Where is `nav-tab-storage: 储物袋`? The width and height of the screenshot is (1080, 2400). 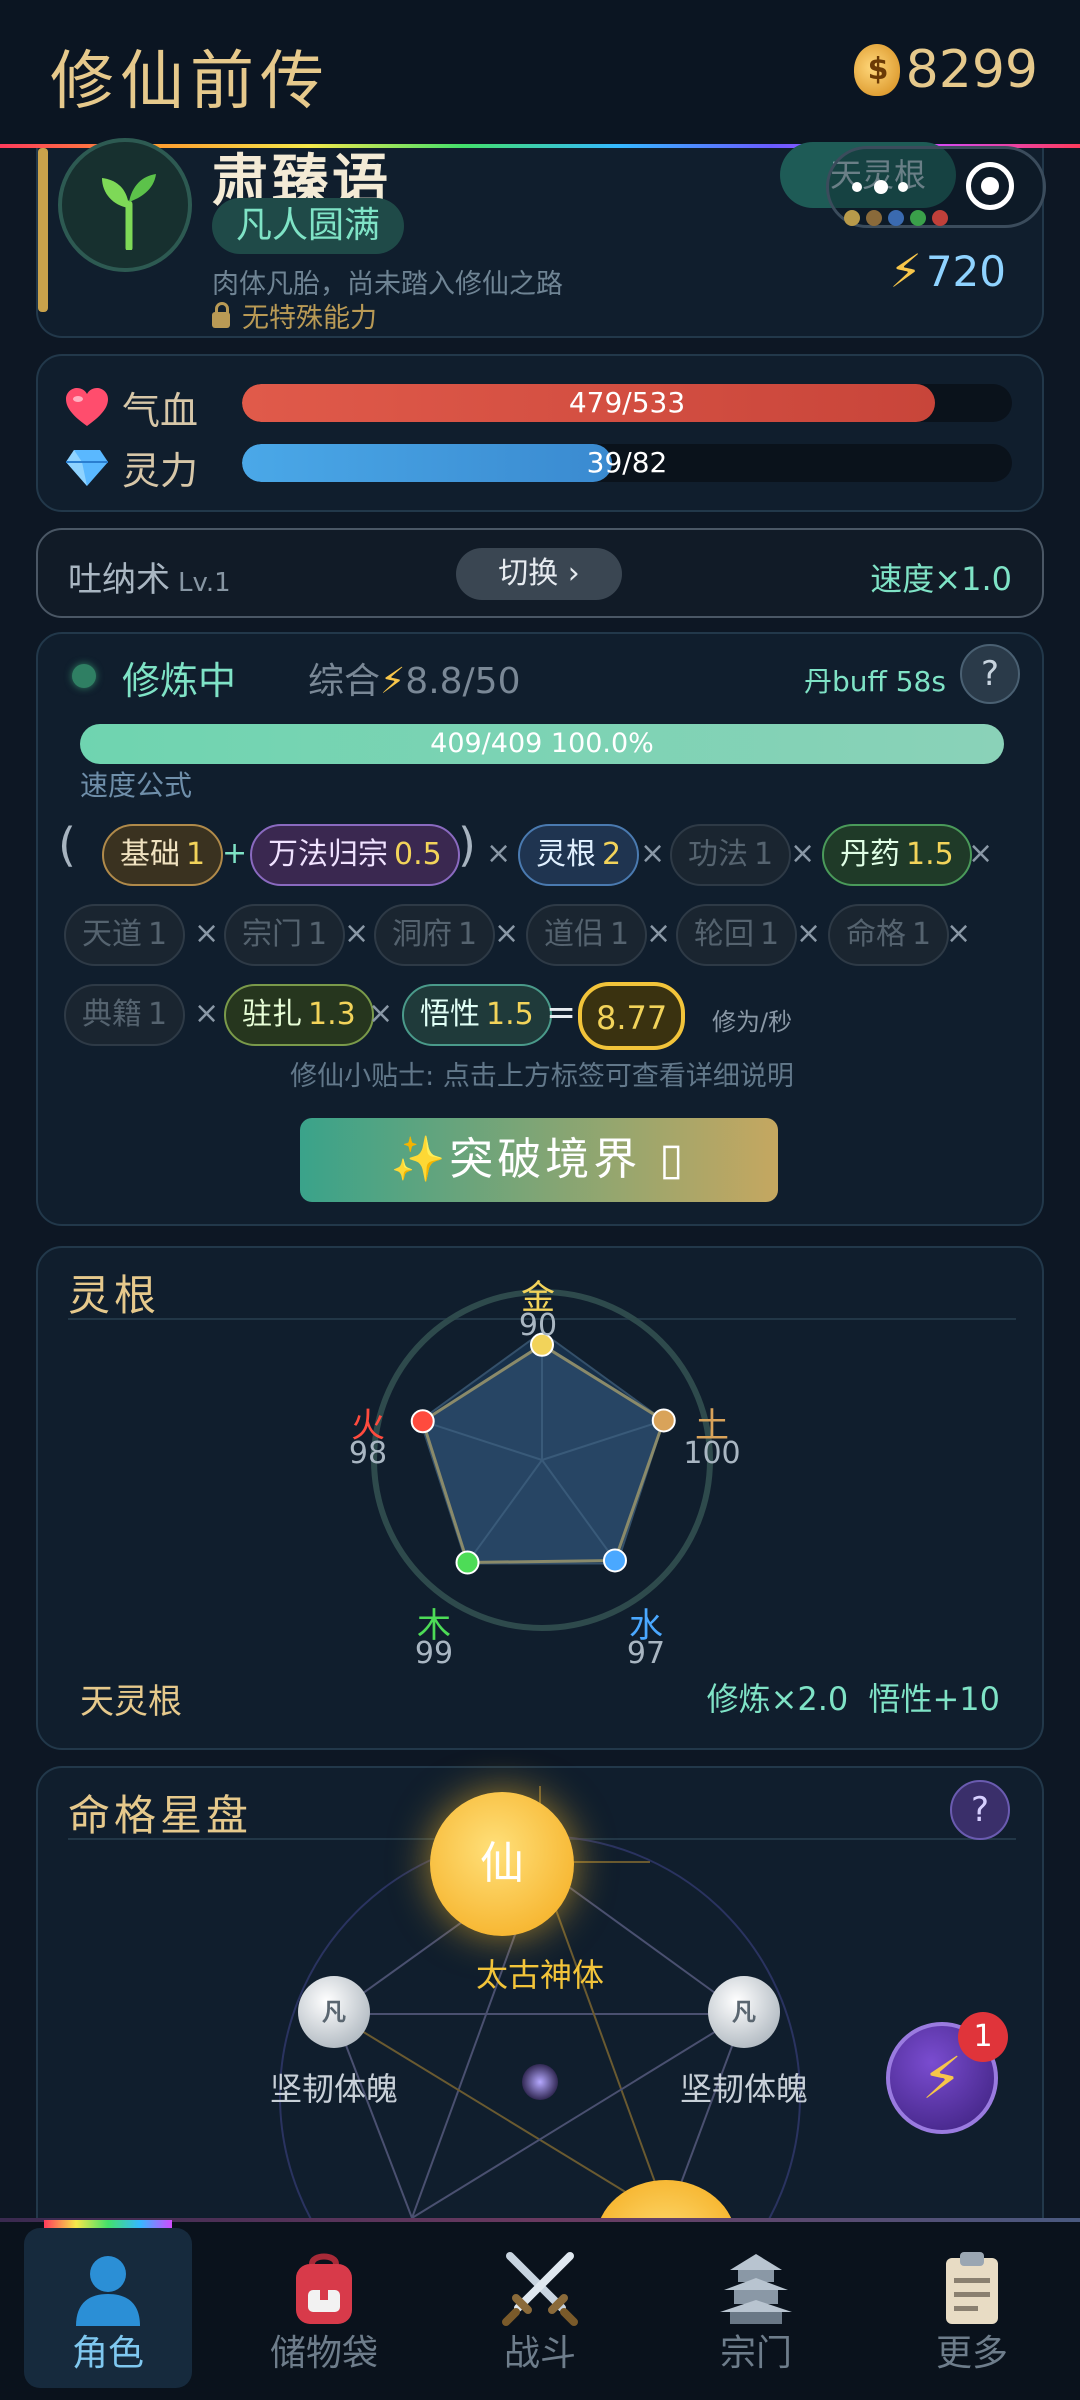
nav-tab-storage: 储物袋 is located at coordinates (324, 2308).